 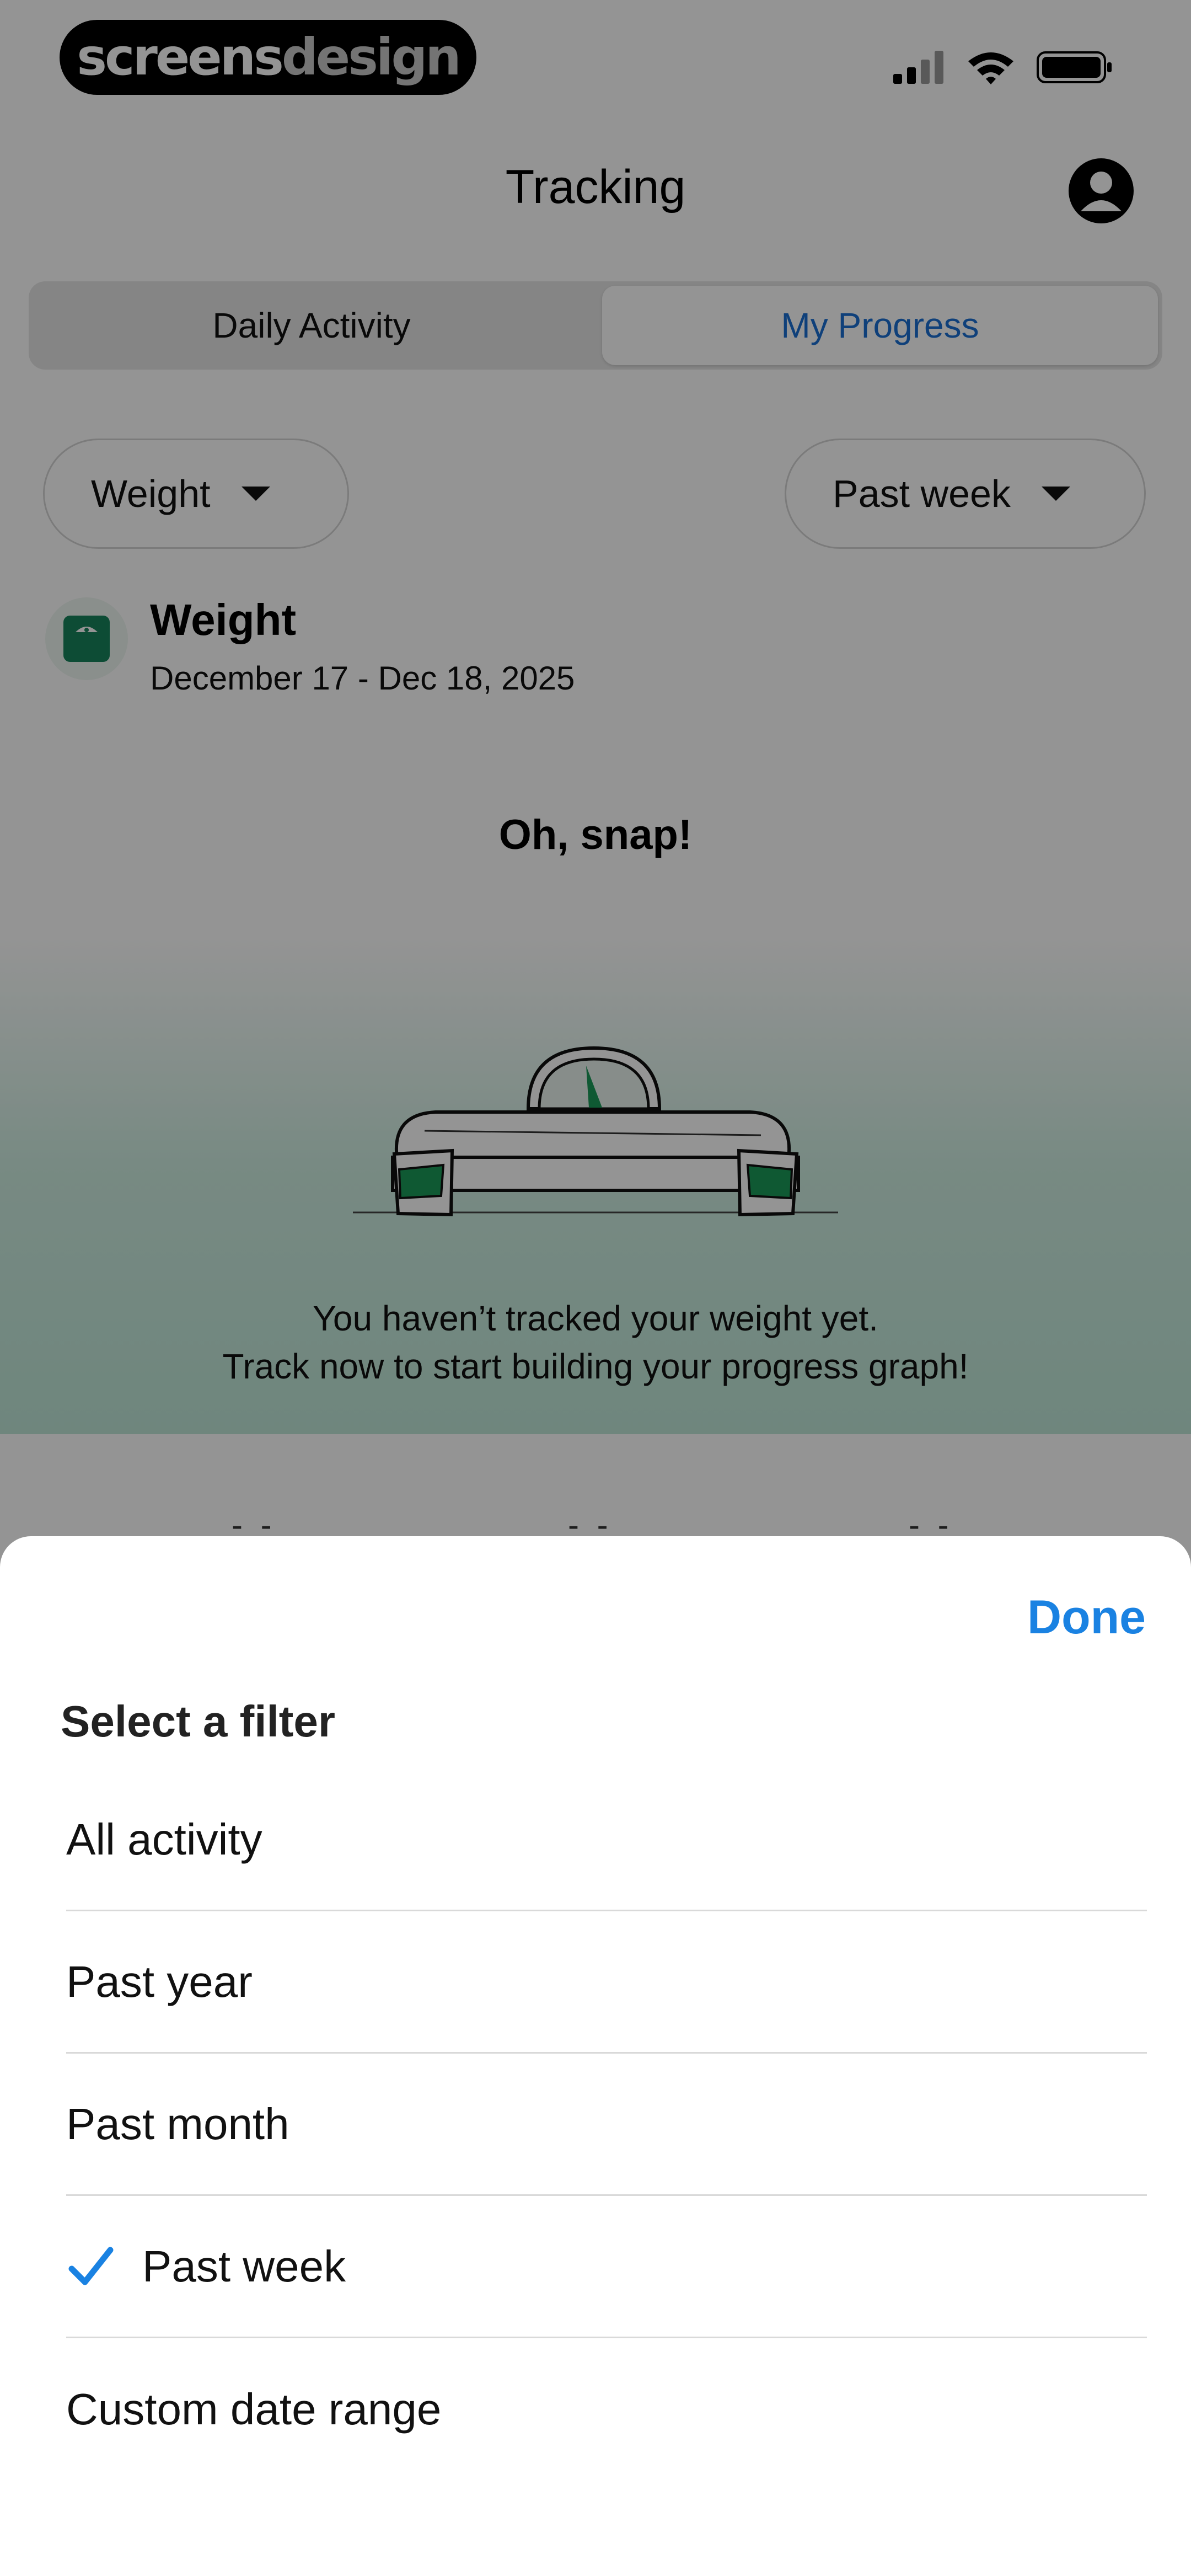 What do you see at coordinates (93, 2266) in the screenshot?
I see `checkmark-icon` at bounding box center [93, 2266].